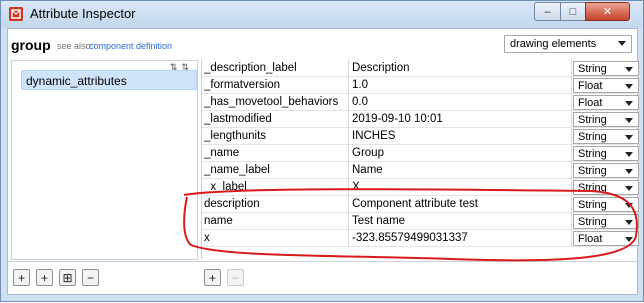 This screenshot has height=303, width=644. Describe the element at coordinates (276, 119) in the screenshot. I see `attribute-name: _lastmodified` at that location.